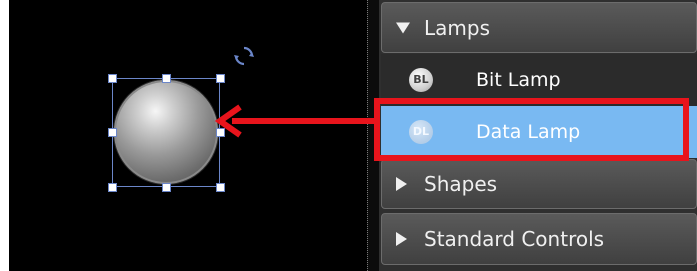 The height and width of the screenshot is (271, 697). Describe the element at coordinates (296, 121) in the screenshot. I see `red-arrow` at that location.